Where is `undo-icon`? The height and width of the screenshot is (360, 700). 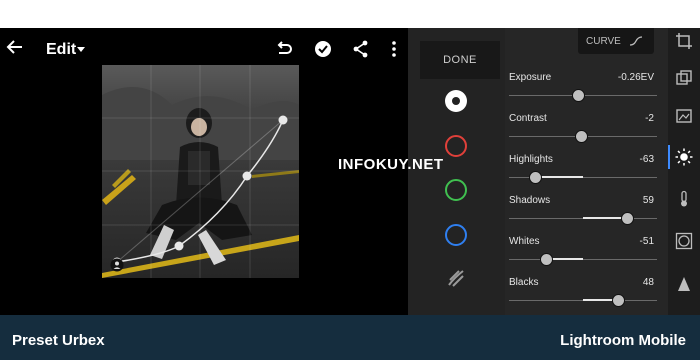
undo-icon is located at coordinates (284, 49).